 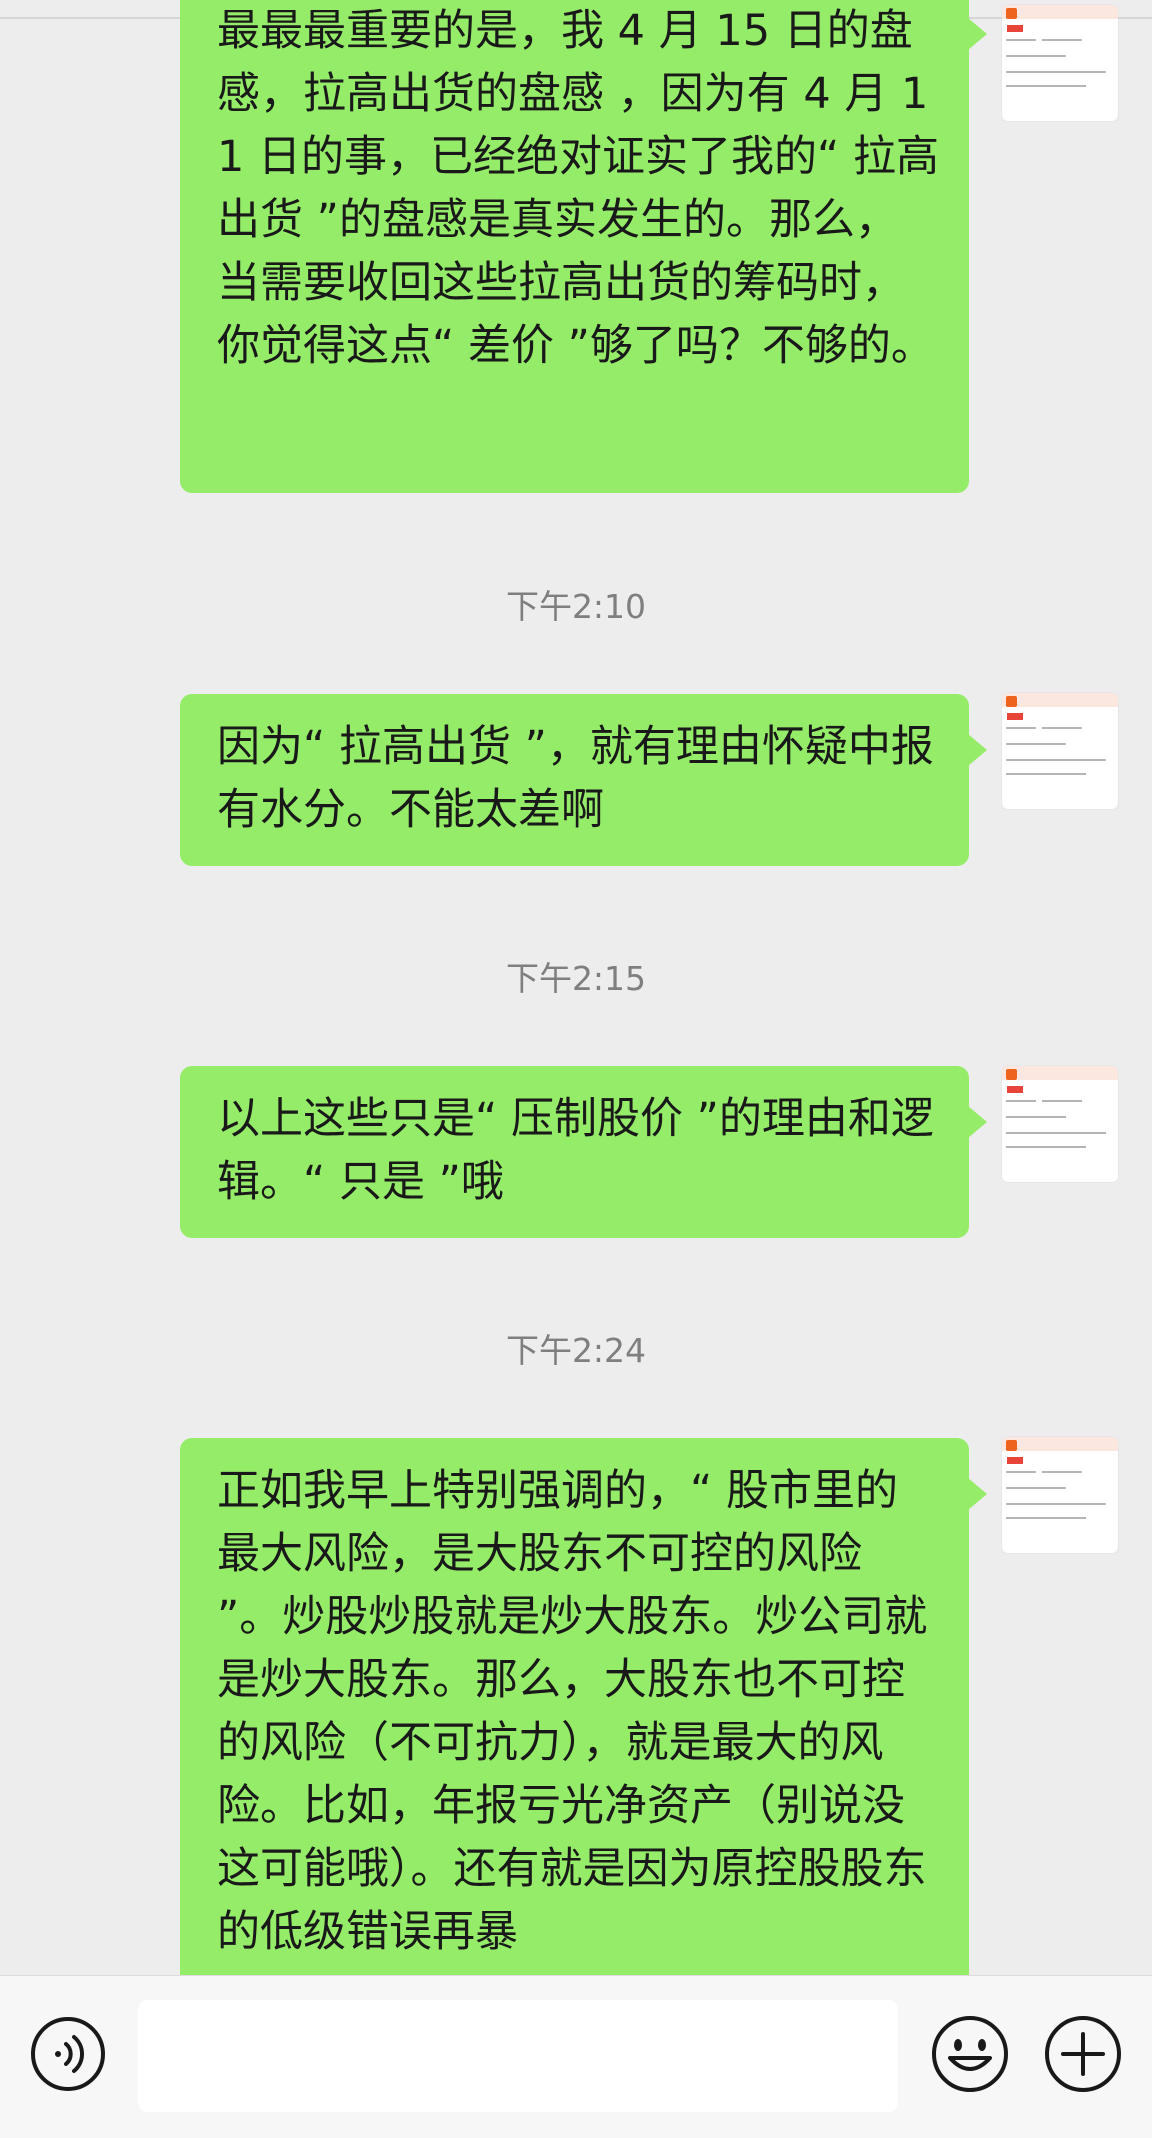 I want to click on message-input, so click(x=518, y=2056).